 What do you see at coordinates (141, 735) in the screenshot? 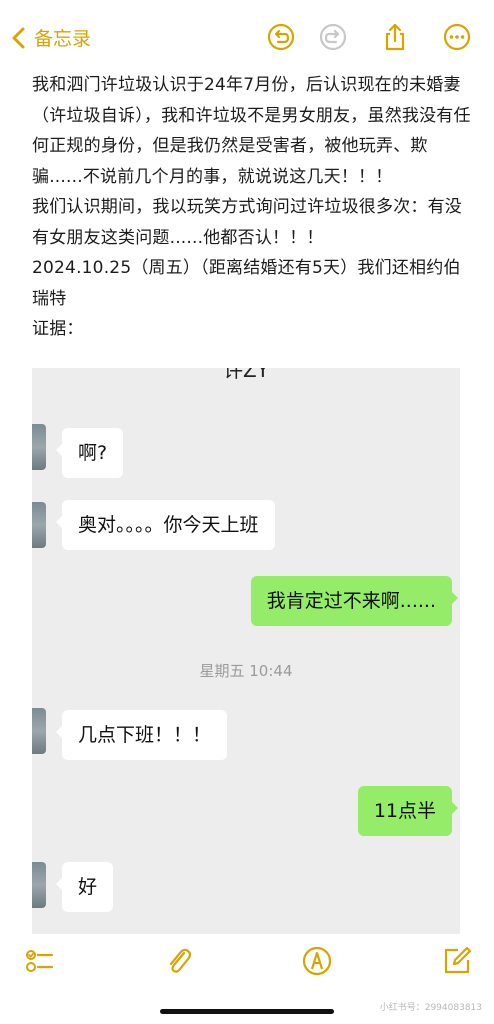
I see `chat-bubble: 几点下班！！！` at bounding box center [141, 735].